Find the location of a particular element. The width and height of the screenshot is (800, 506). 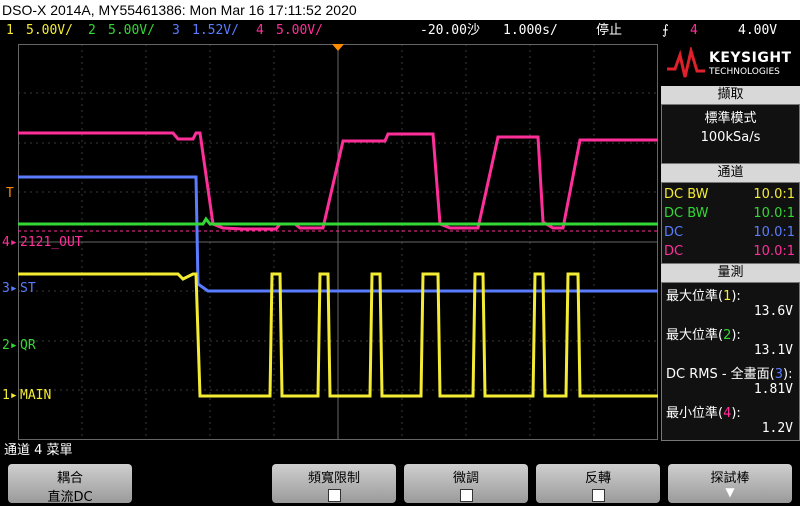

meas-value: 13.1V is located at coordinates (773, 350).